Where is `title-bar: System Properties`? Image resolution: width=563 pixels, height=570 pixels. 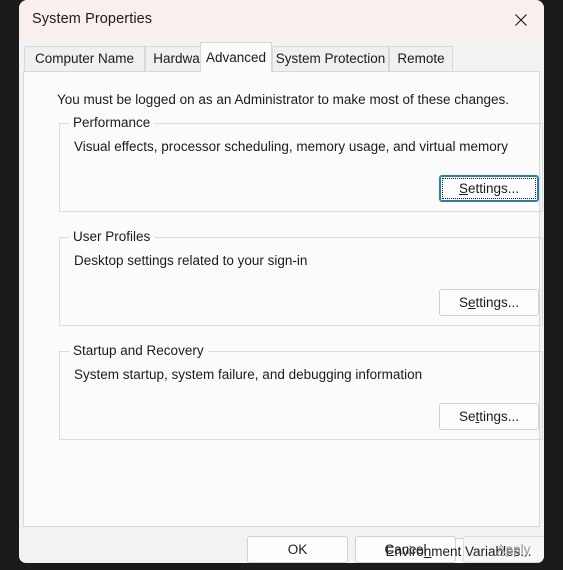 title-bar: System Properties is located at coordinates (281, 20).